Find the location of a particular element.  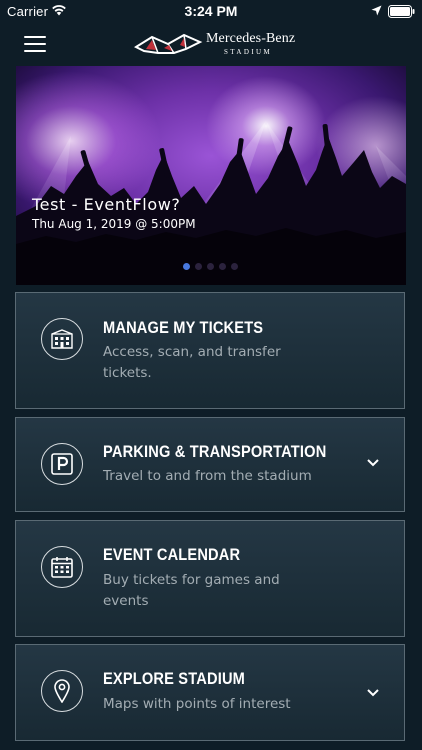

stadium-logo-mark-icon is located at coordinates (168, 43).